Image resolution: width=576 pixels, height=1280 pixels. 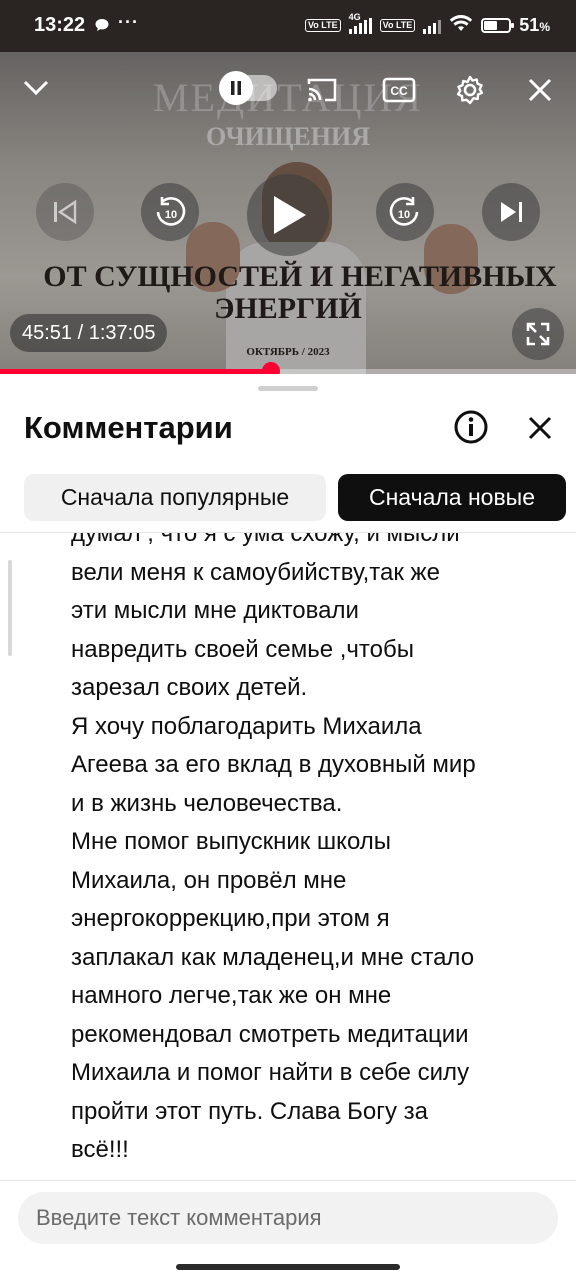 What do you see at coordinates (270, 1034) in the screenshot?
I see `comment-line: рекомендовал смотреть медитации` at bounding box center [270, 1034].